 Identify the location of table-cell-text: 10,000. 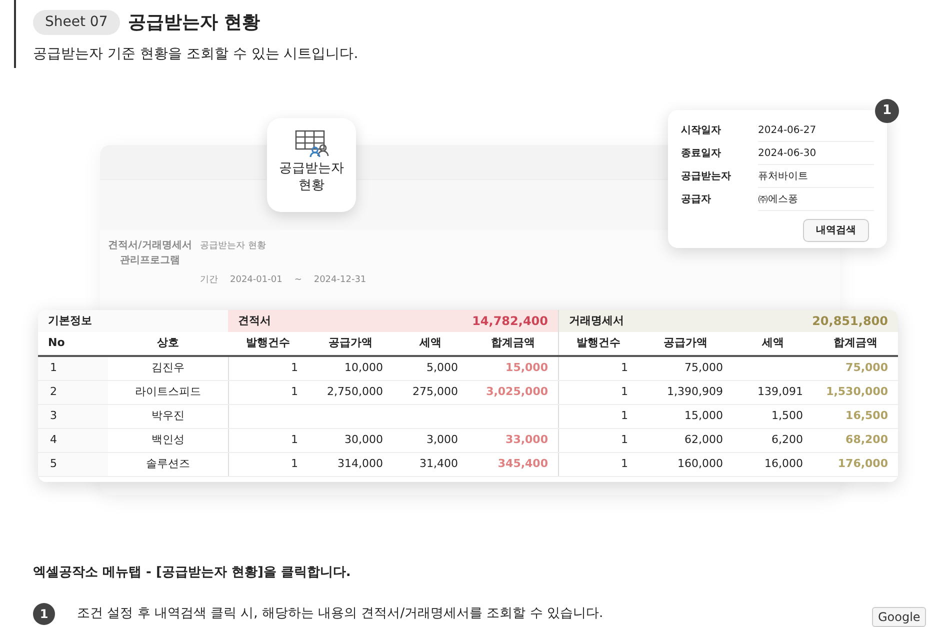
(363, 368).